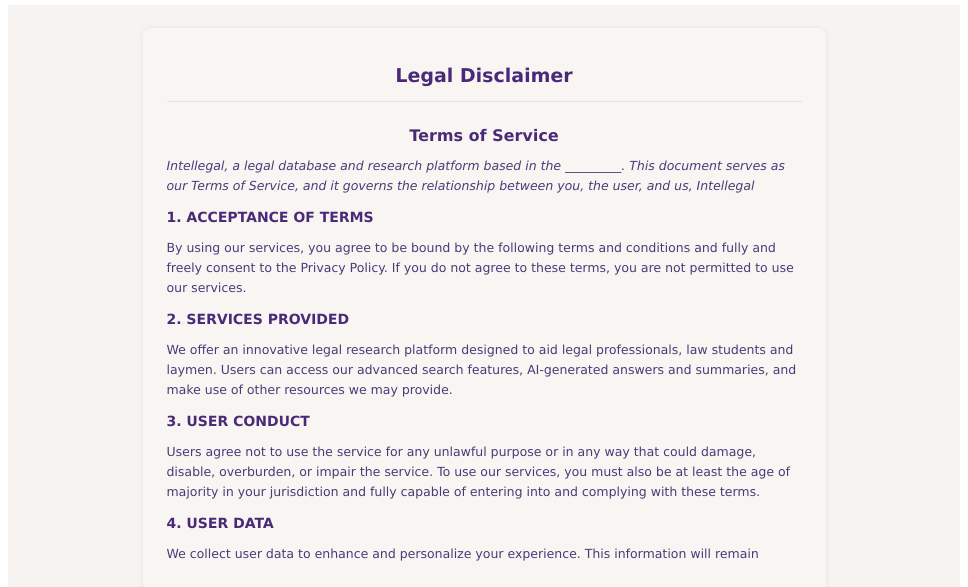  Describe the element at coordinates (480, 267) in the screenshot. I see `section-paragraph: By using our services, you agree to be bound by the following terms and conditions and fully and freely consent to the Privacy Policy. If you do not agree to these terms, you are not permitted to use our services.` at that location.